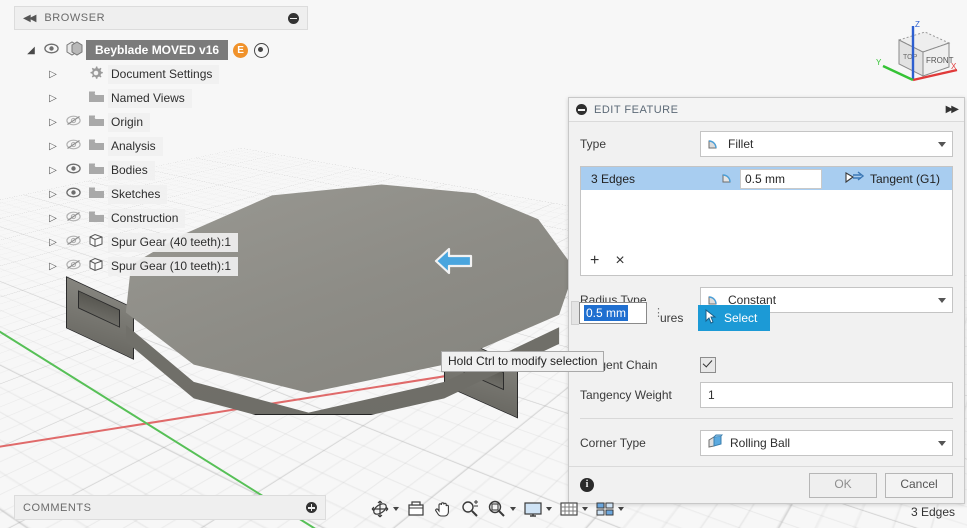 The width and height of the screenshot is (967, 528). I want to click on tangency-weight-label: Tangency Weight, so click(626, 395).